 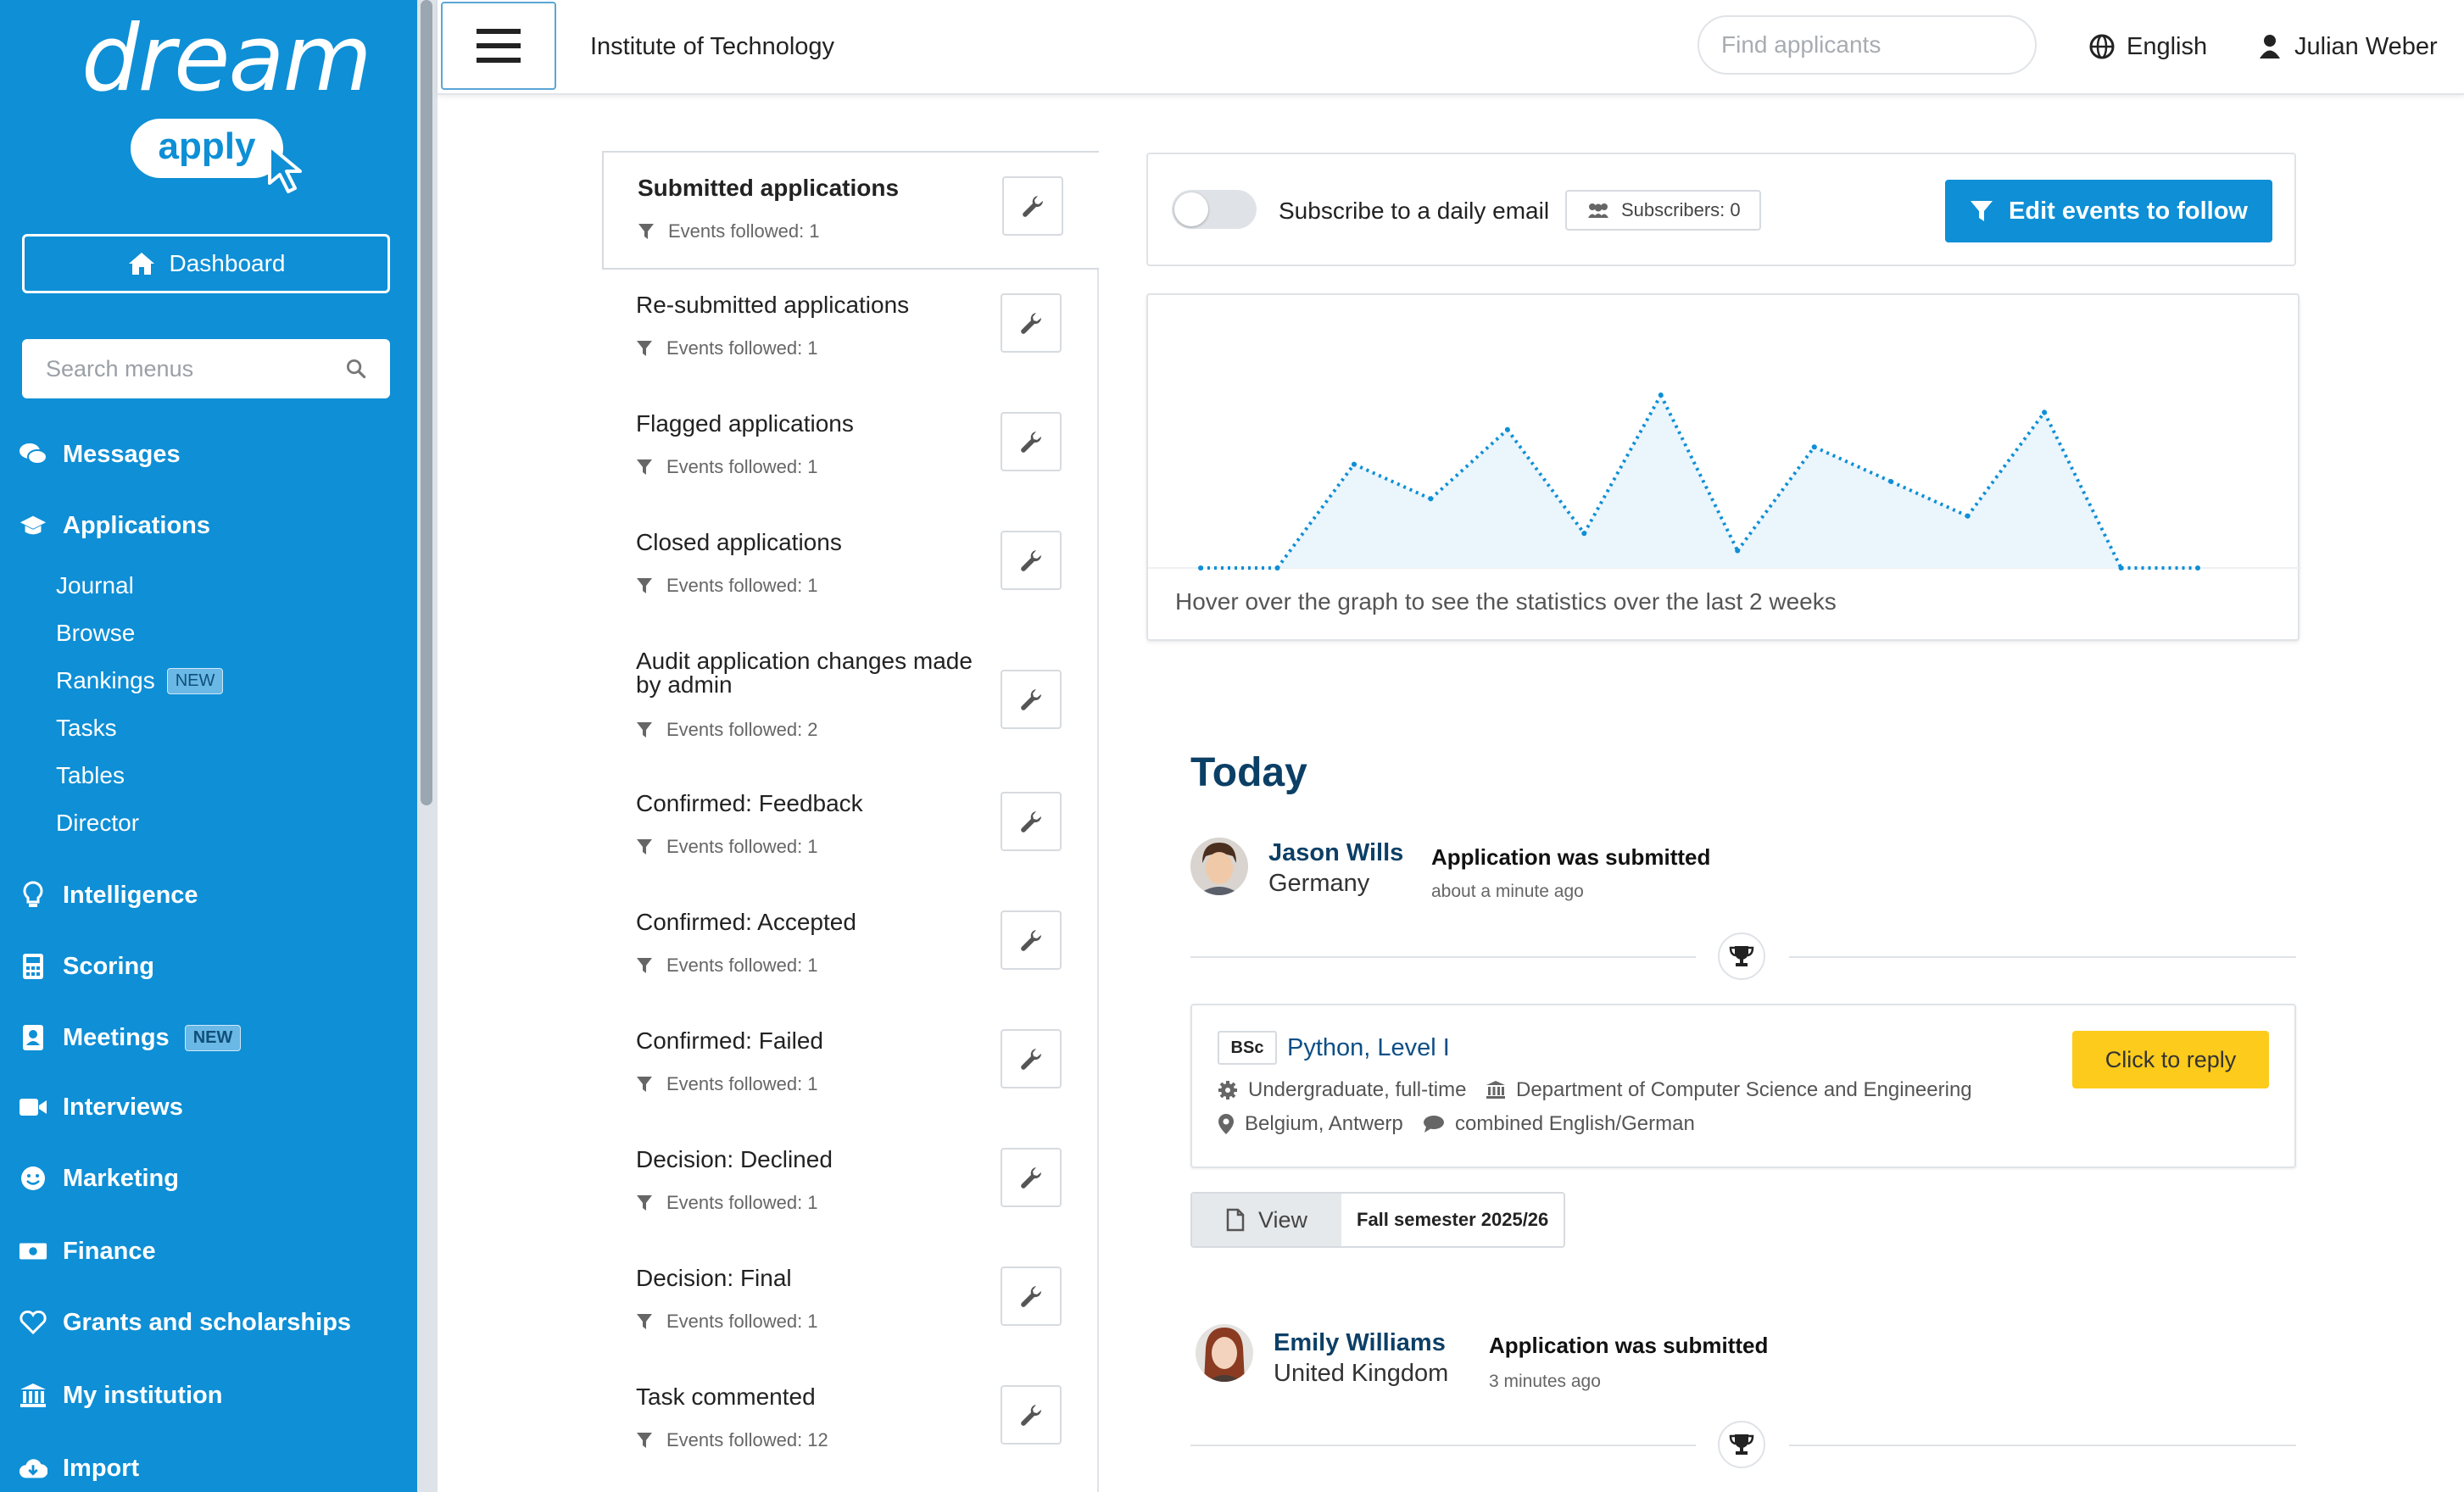 What do you see at coordinates (2348, 46) in the screenshot?
I see `user-menu: Julian Weber` at bounding box center [2348, 46].